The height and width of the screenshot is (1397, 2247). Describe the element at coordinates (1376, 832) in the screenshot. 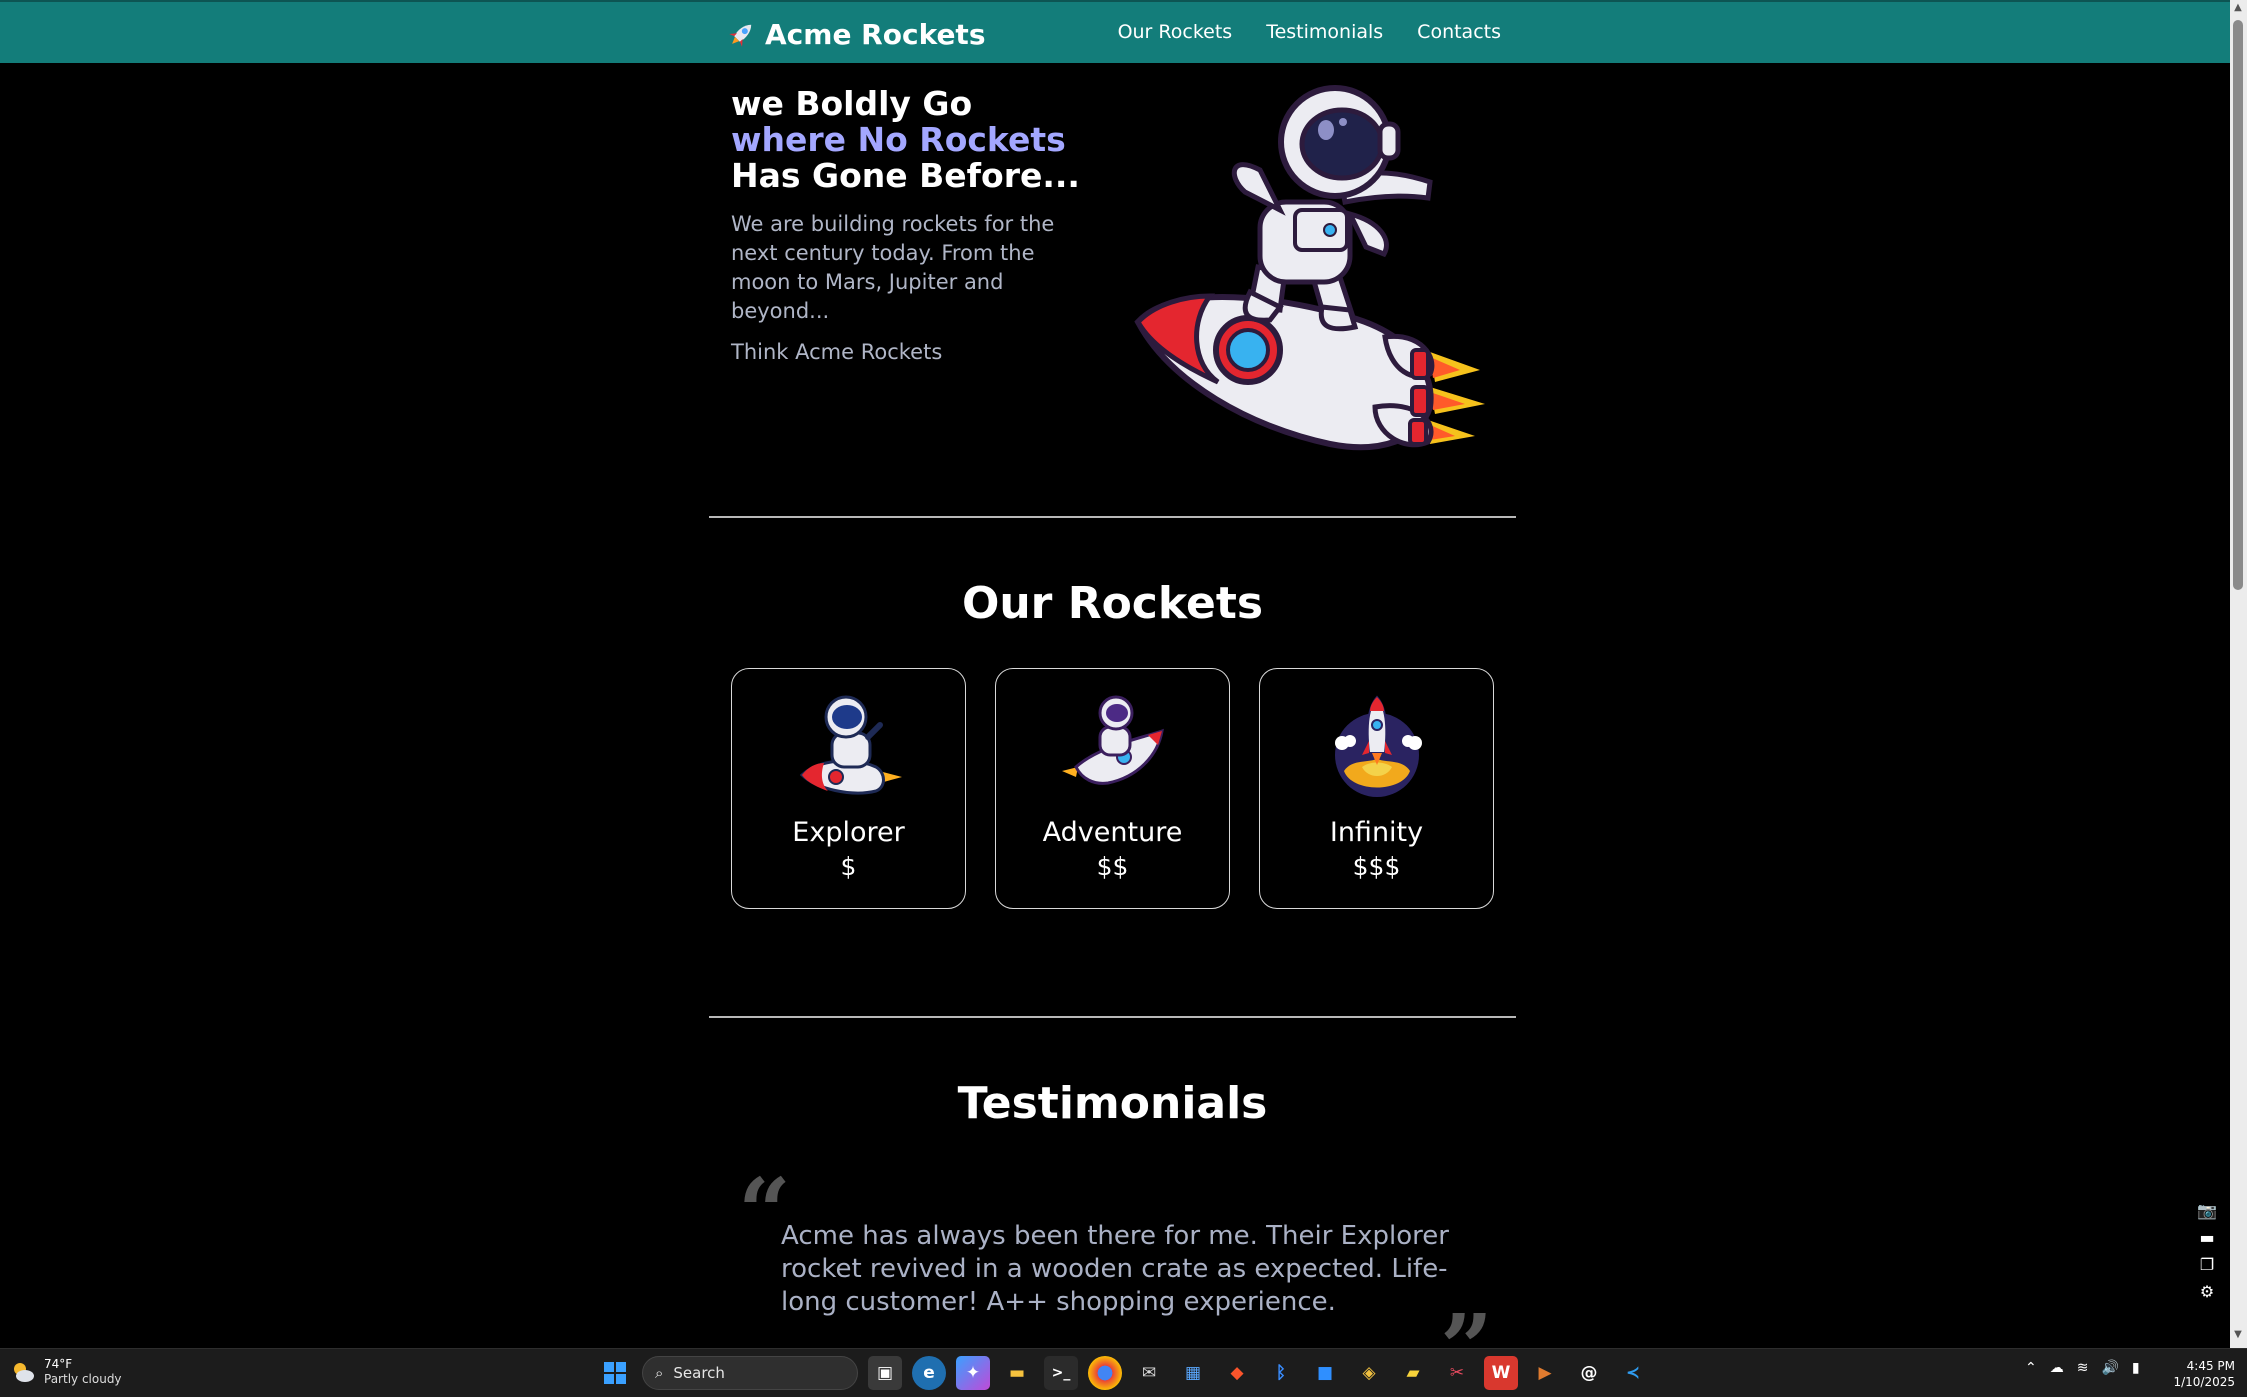

I see `rocket-name: Infinity` at that location.